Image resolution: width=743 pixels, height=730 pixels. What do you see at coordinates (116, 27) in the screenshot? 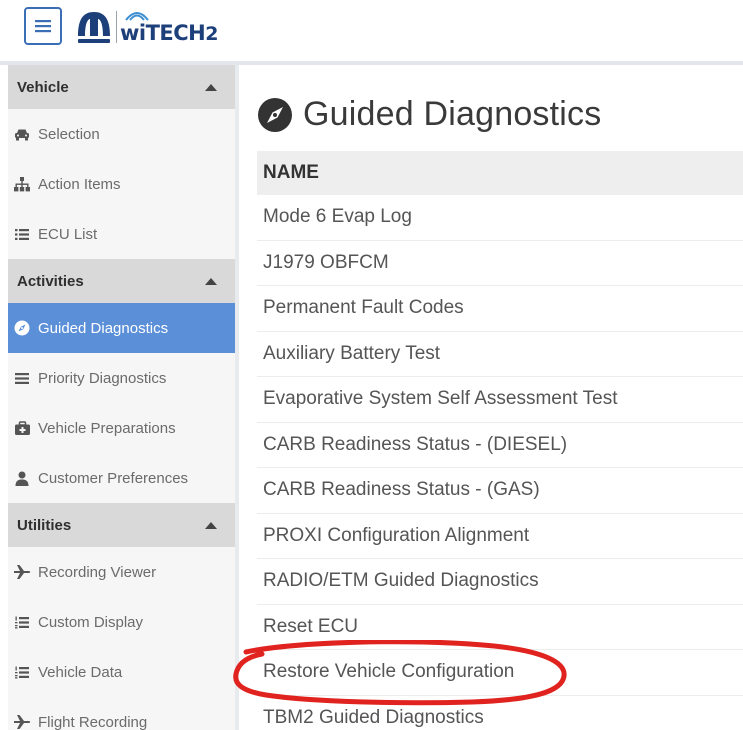
I see `logo-divider` at bounding box center [116, 27].